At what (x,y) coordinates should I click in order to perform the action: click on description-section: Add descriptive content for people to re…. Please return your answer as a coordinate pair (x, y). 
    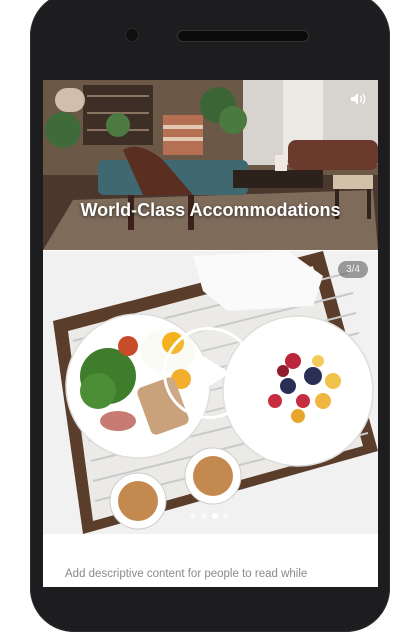
    Looking at the image, I should click on (210, 560).